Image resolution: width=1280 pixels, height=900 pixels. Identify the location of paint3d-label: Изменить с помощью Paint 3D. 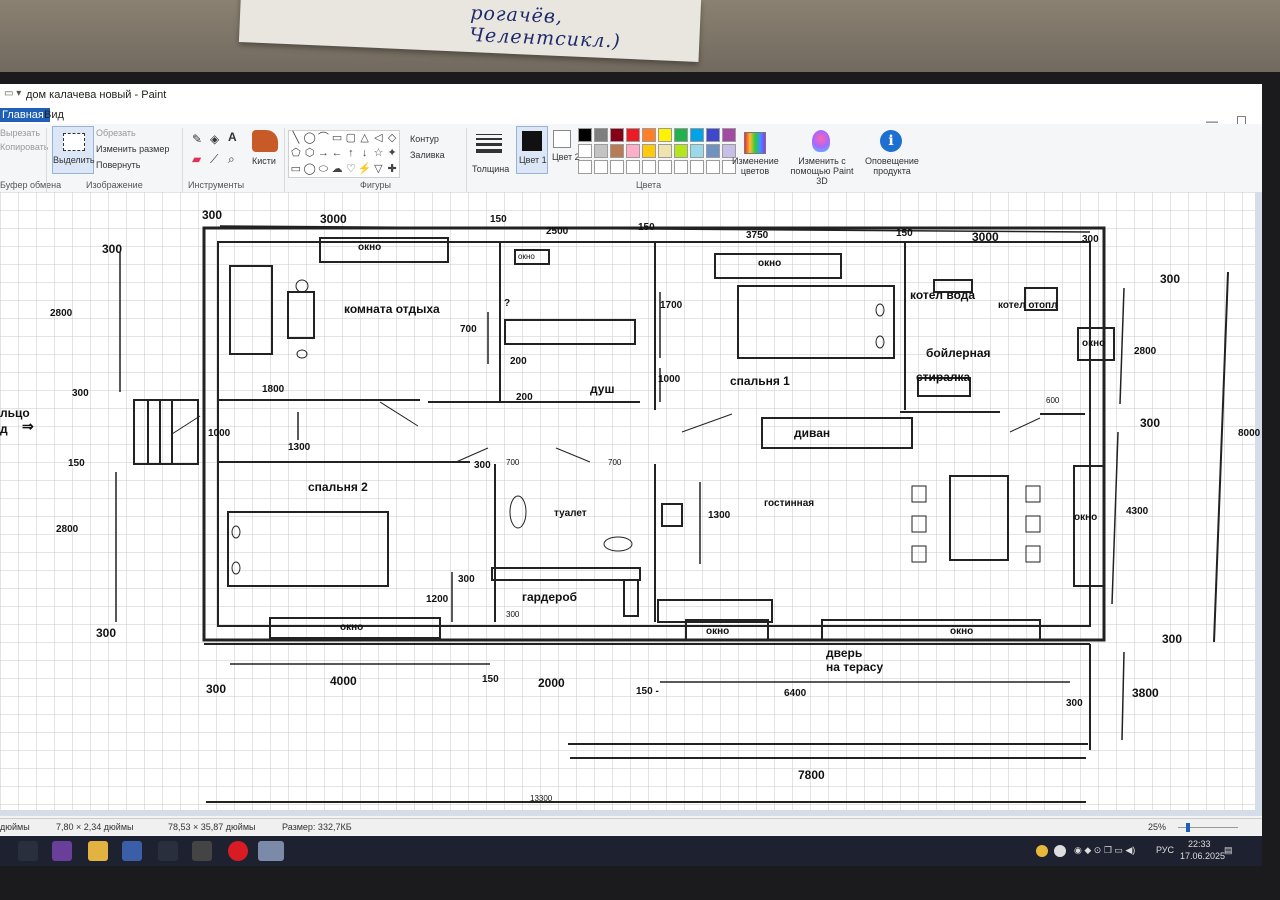
(822, 171).